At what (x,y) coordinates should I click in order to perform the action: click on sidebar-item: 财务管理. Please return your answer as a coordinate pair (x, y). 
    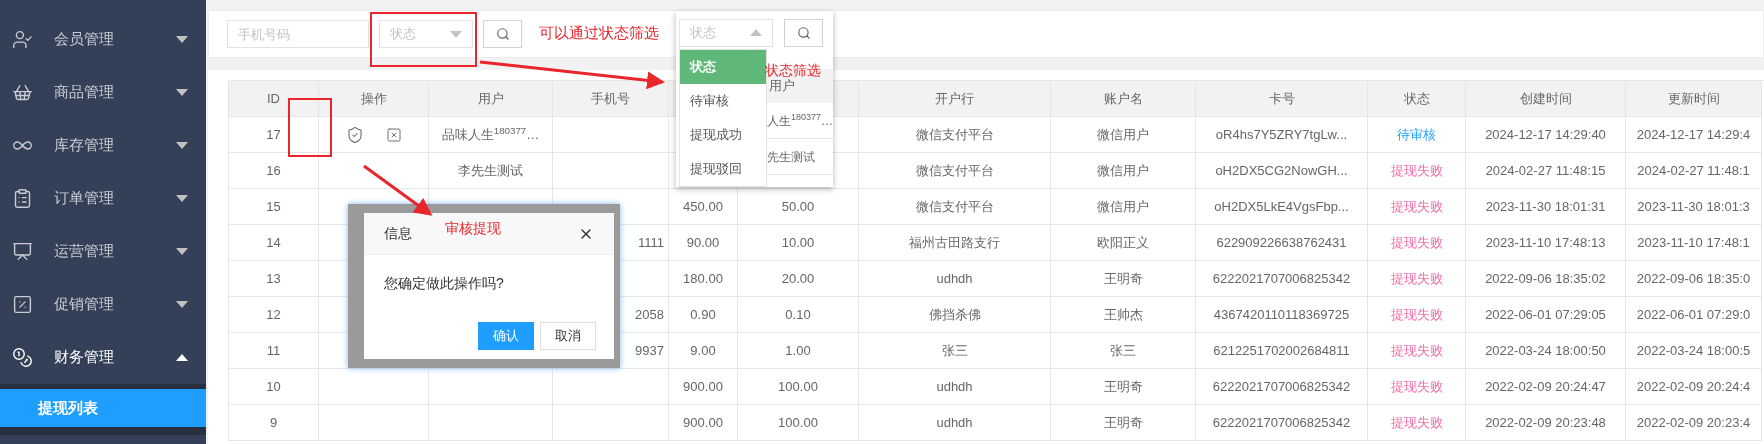
    Looking at the image, I should click on (103, 357).